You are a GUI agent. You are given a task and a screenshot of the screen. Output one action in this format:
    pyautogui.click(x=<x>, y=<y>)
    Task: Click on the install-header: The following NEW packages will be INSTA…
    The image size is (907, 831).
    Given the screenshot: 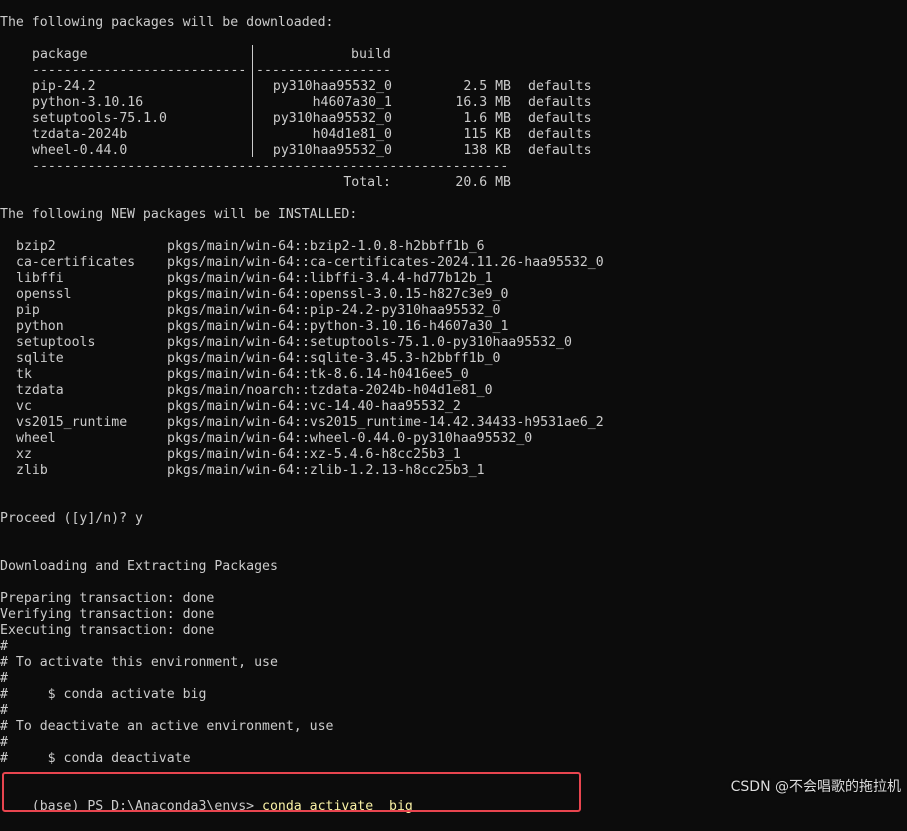 What is the action you would take?
    pyautogui.click(x=179, y=214)
    